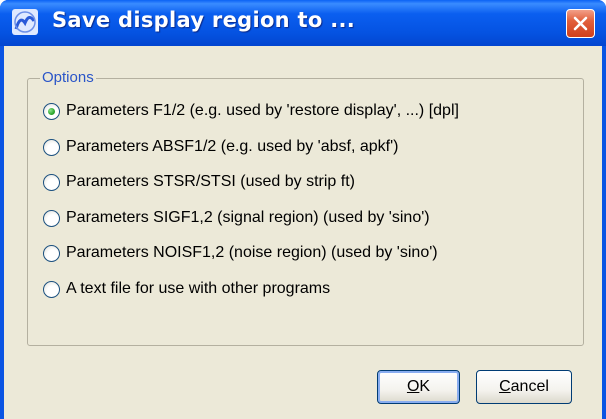 This screenshot has height=419, width=606. I want to click on app-logo-icon, so click(25, 22).